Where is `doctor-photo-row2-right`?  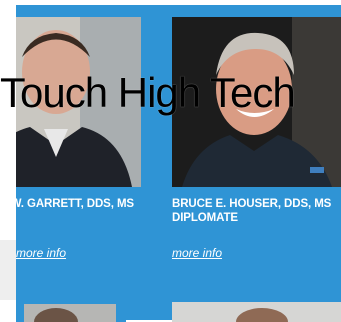
doctor-photo-row2-right is located at coordinates (256, 307).